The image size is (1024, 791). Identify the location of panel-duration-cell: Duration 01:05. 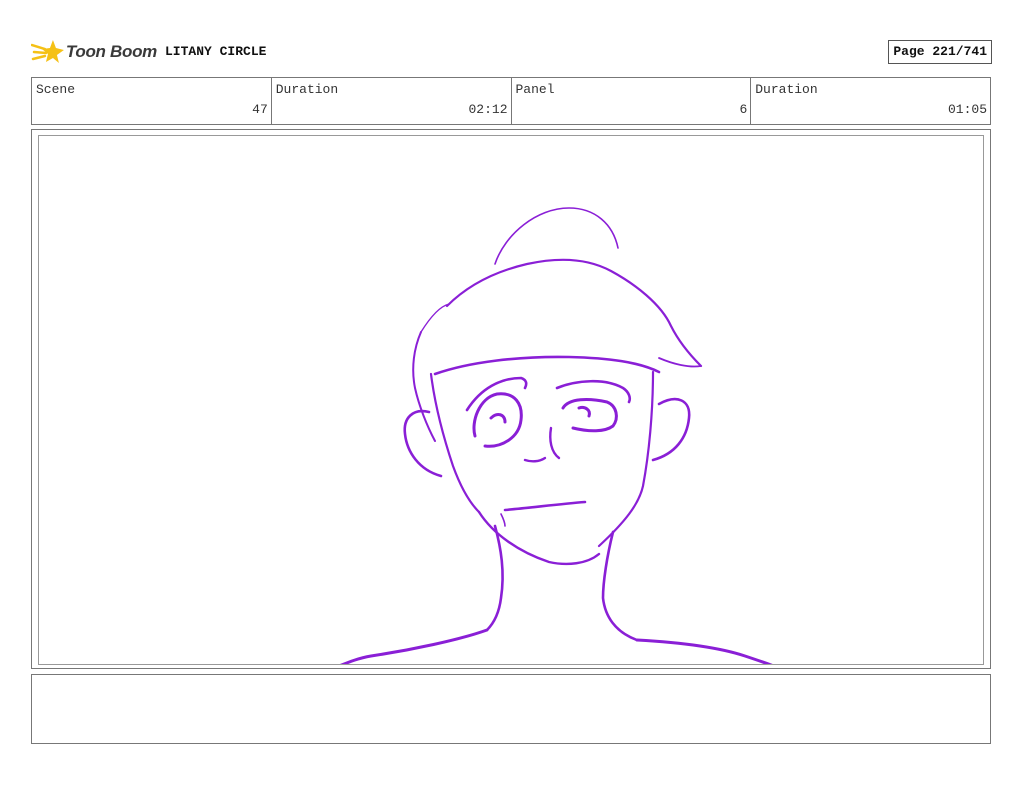
(870, 101).